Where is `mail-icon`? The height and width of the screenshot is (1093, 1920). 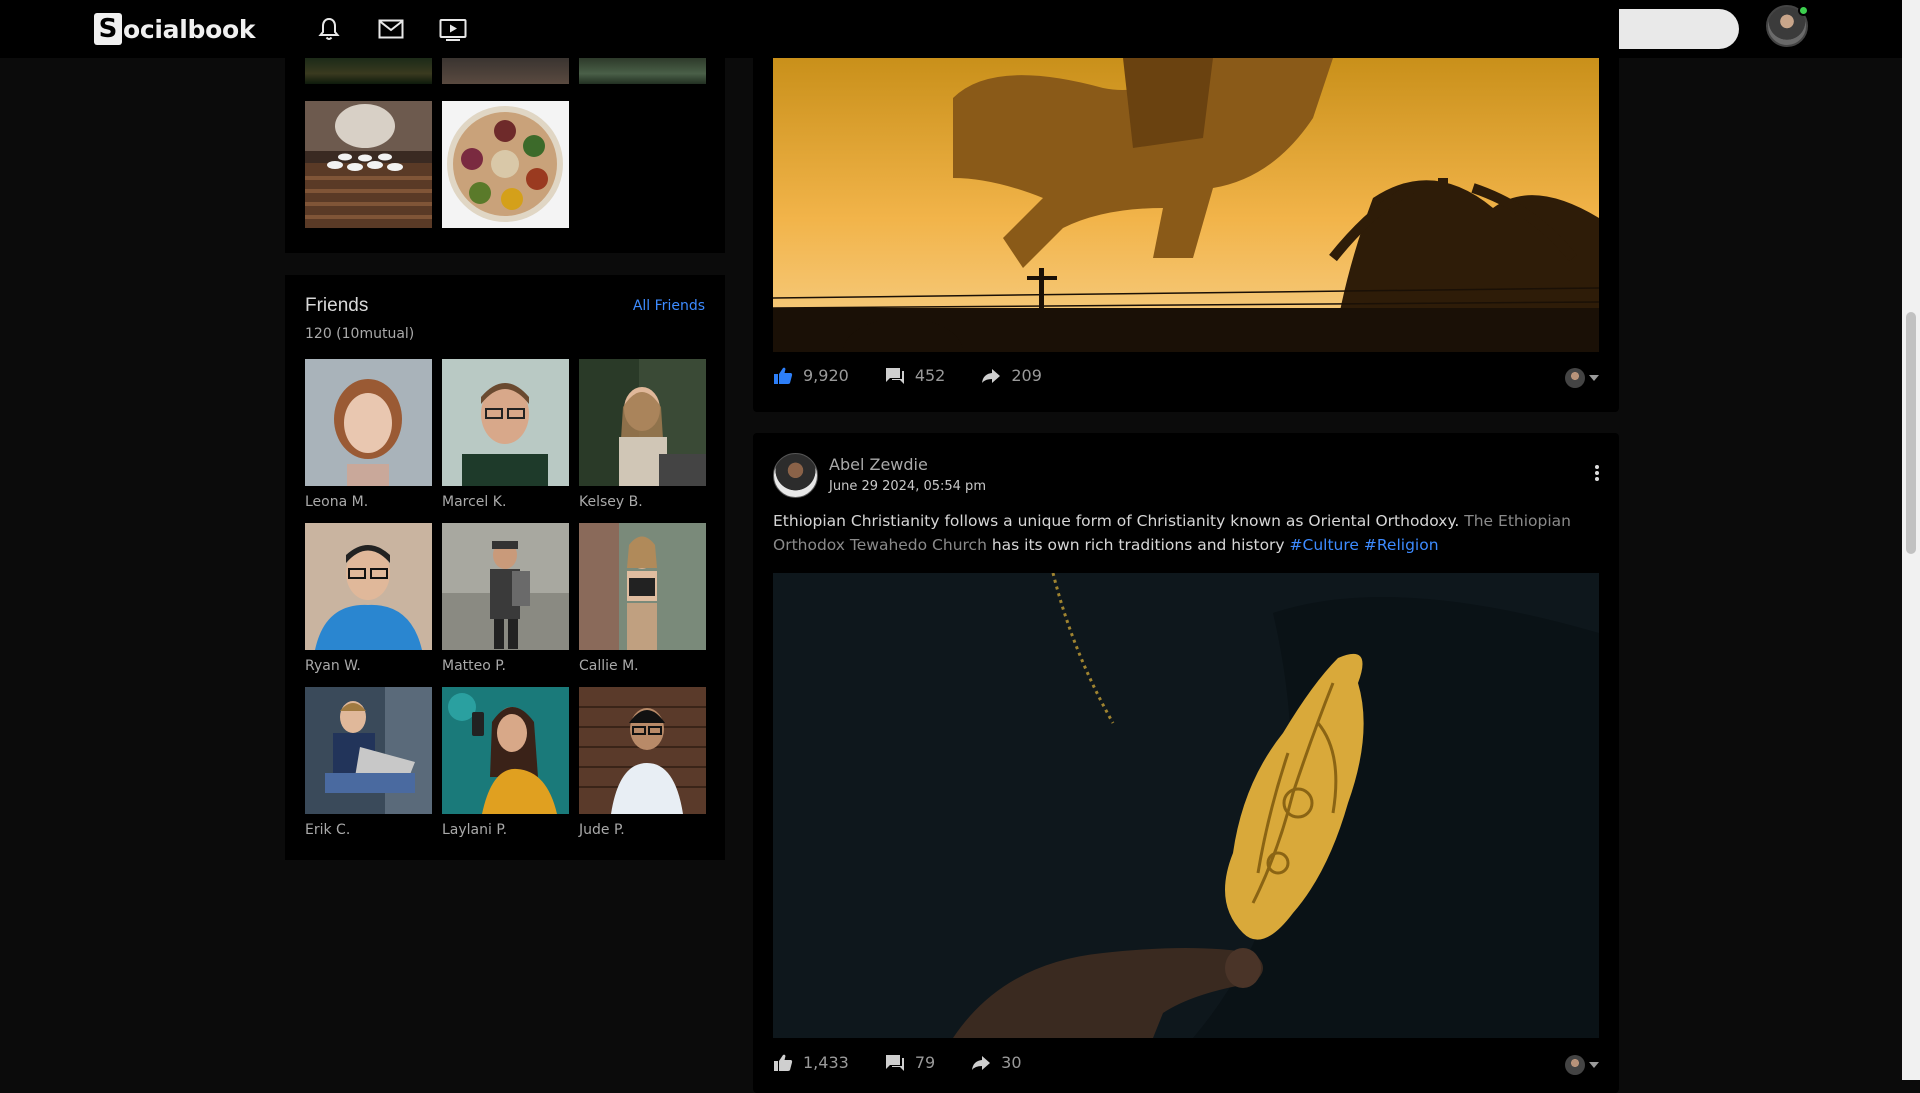 mail-icon is located at coordinates (391, 29).